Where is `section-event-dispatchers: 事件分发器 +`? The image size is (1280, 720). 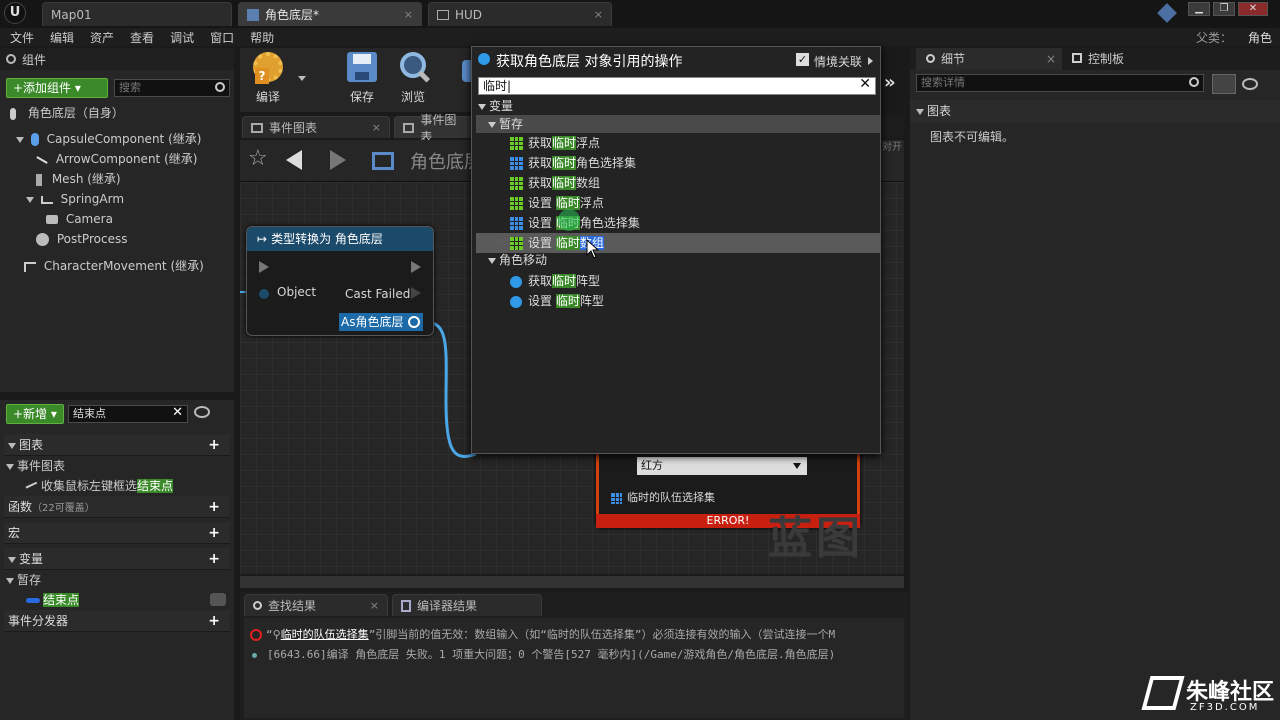 section-event-dispatchers: 事件分发器 + is located at coordinates (117, 621).